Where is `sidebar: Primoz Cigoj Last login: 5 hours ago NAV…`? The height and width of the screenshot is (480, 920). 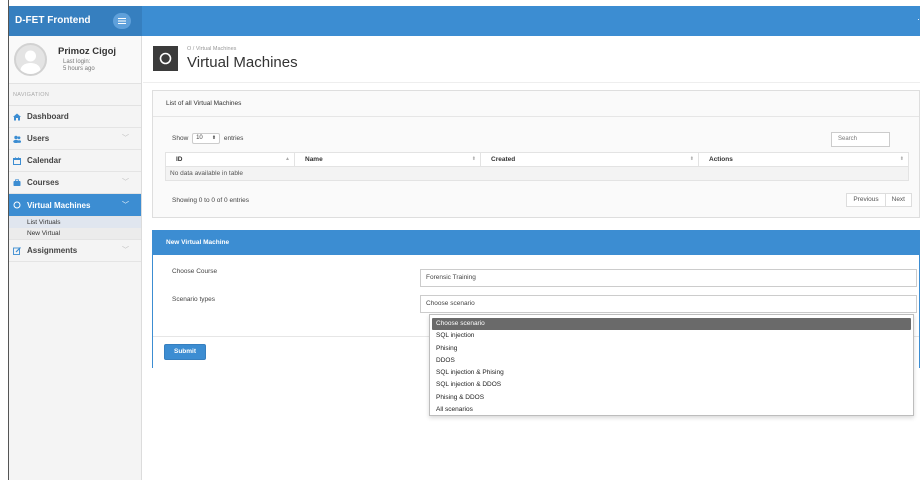 sidebar: Primoz Cigoj Last login: 5 hours ago NAV… is located at coordinates (75, 258).